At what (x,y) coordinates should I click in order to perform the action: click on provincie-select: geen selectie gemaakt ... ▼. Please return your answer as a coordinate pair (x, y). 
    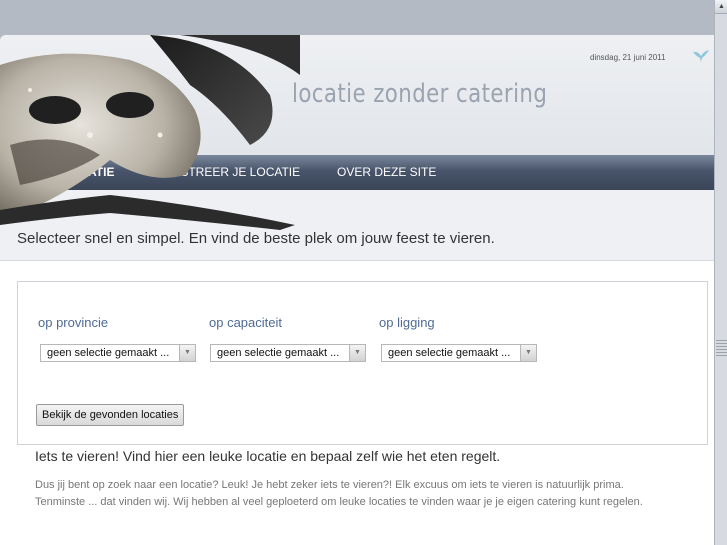
    Looking at the image, I should click on (118, 353).